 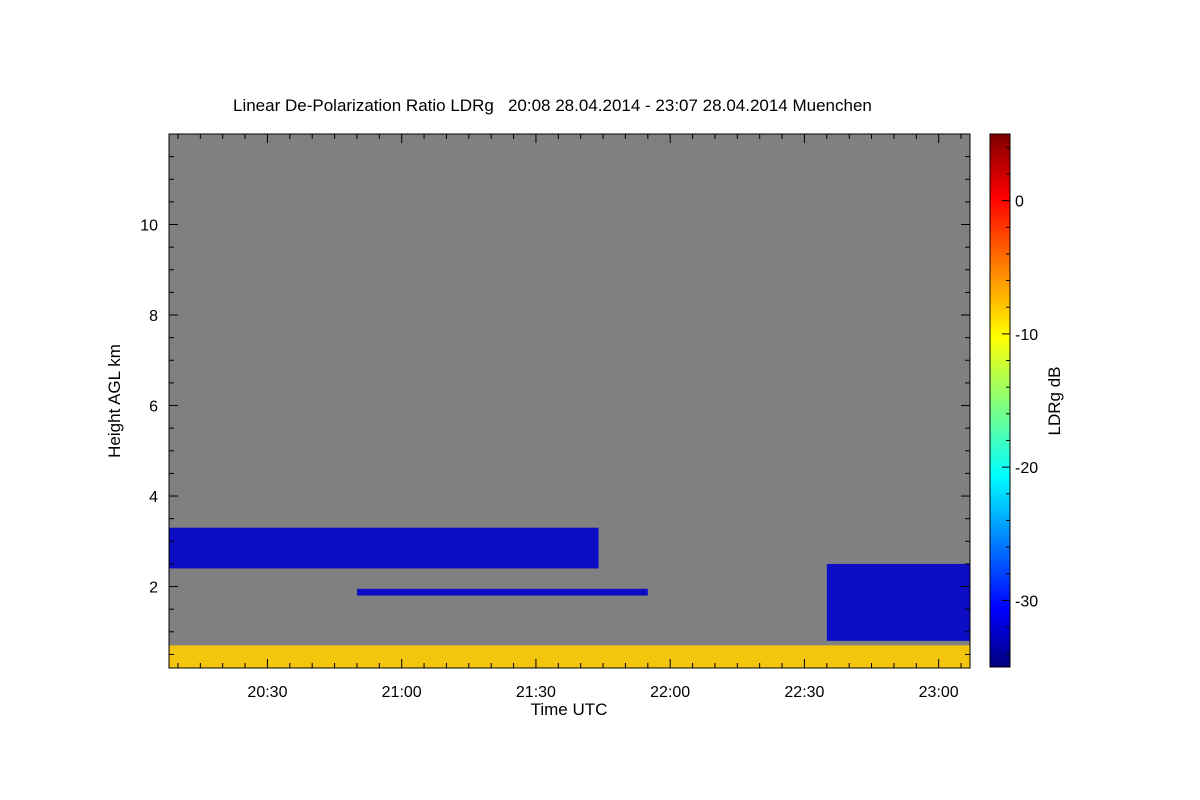 I want to click on y-tick-label: 6, so click(x=153, y=407).